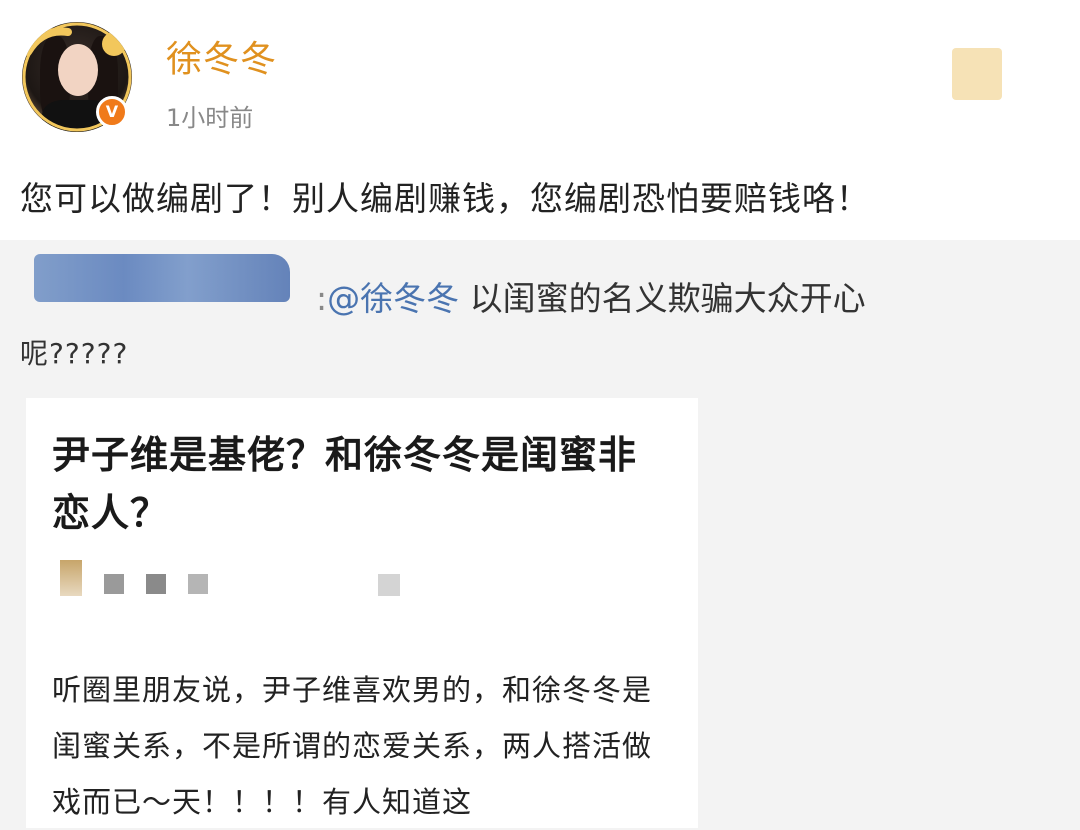 The height and width of the screenshot is (830, 1080). Describe the element at coordinates (71, 578) in the screenshot. I see `blurred-meta-avatar` at that location.